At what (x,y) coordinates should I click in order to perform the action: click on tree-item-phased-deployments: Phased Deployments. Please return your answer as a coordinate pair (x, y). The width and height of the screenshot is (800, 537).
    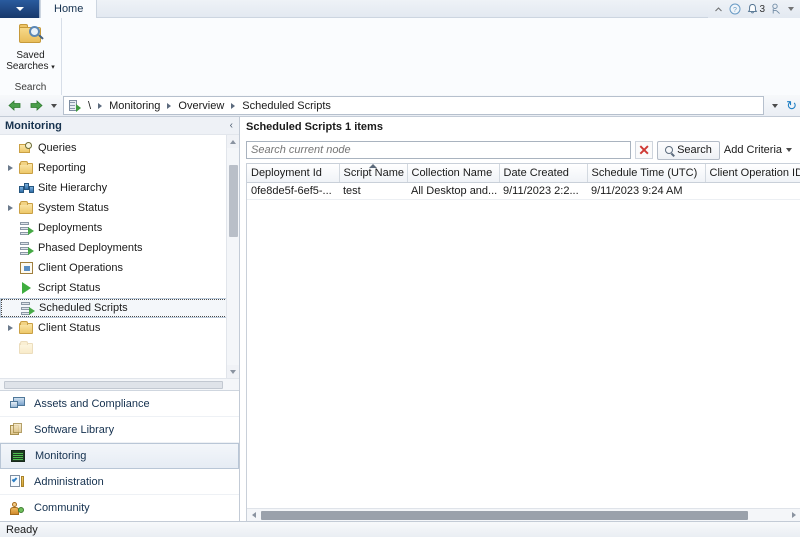
    Looking at the image, I should click on (119, 248).